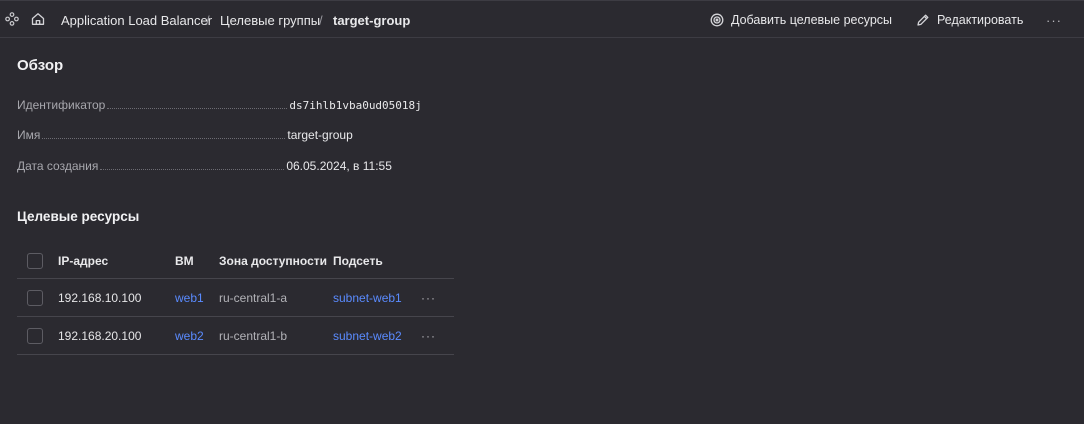 The height and width of the screenshot is (424, 1084). I want to click on target-icon, so click(717, 20).